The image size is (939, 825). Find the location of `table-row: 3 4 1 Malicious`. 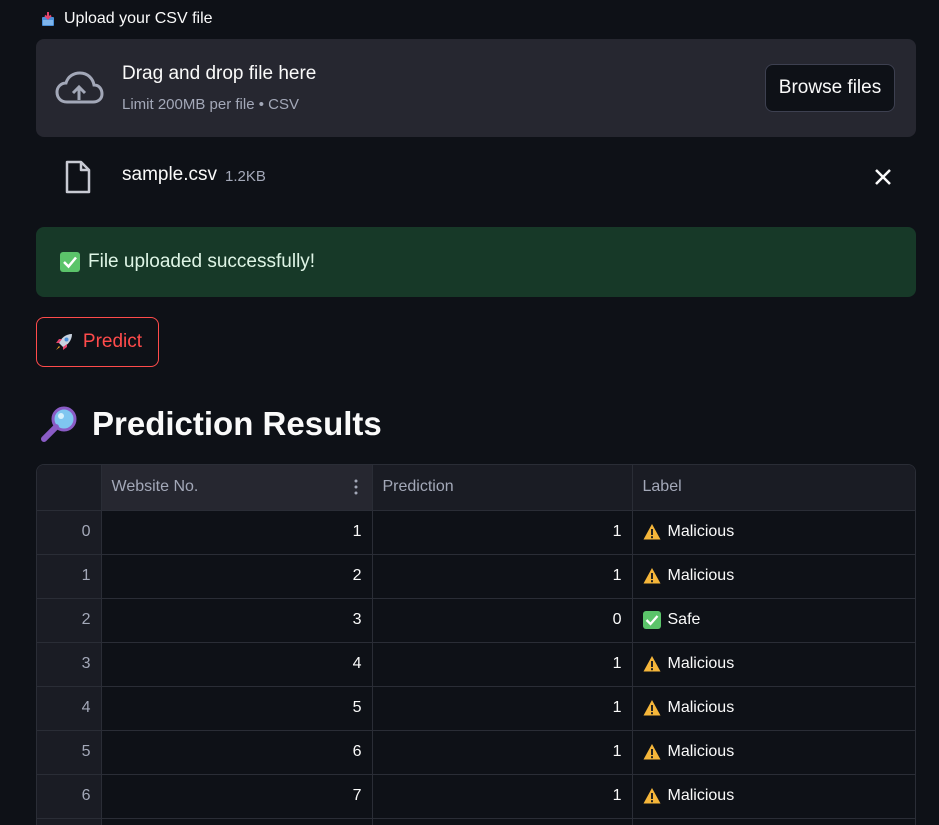

table-row: 3 4 1 Malicious is located at coordinates (476, 664).